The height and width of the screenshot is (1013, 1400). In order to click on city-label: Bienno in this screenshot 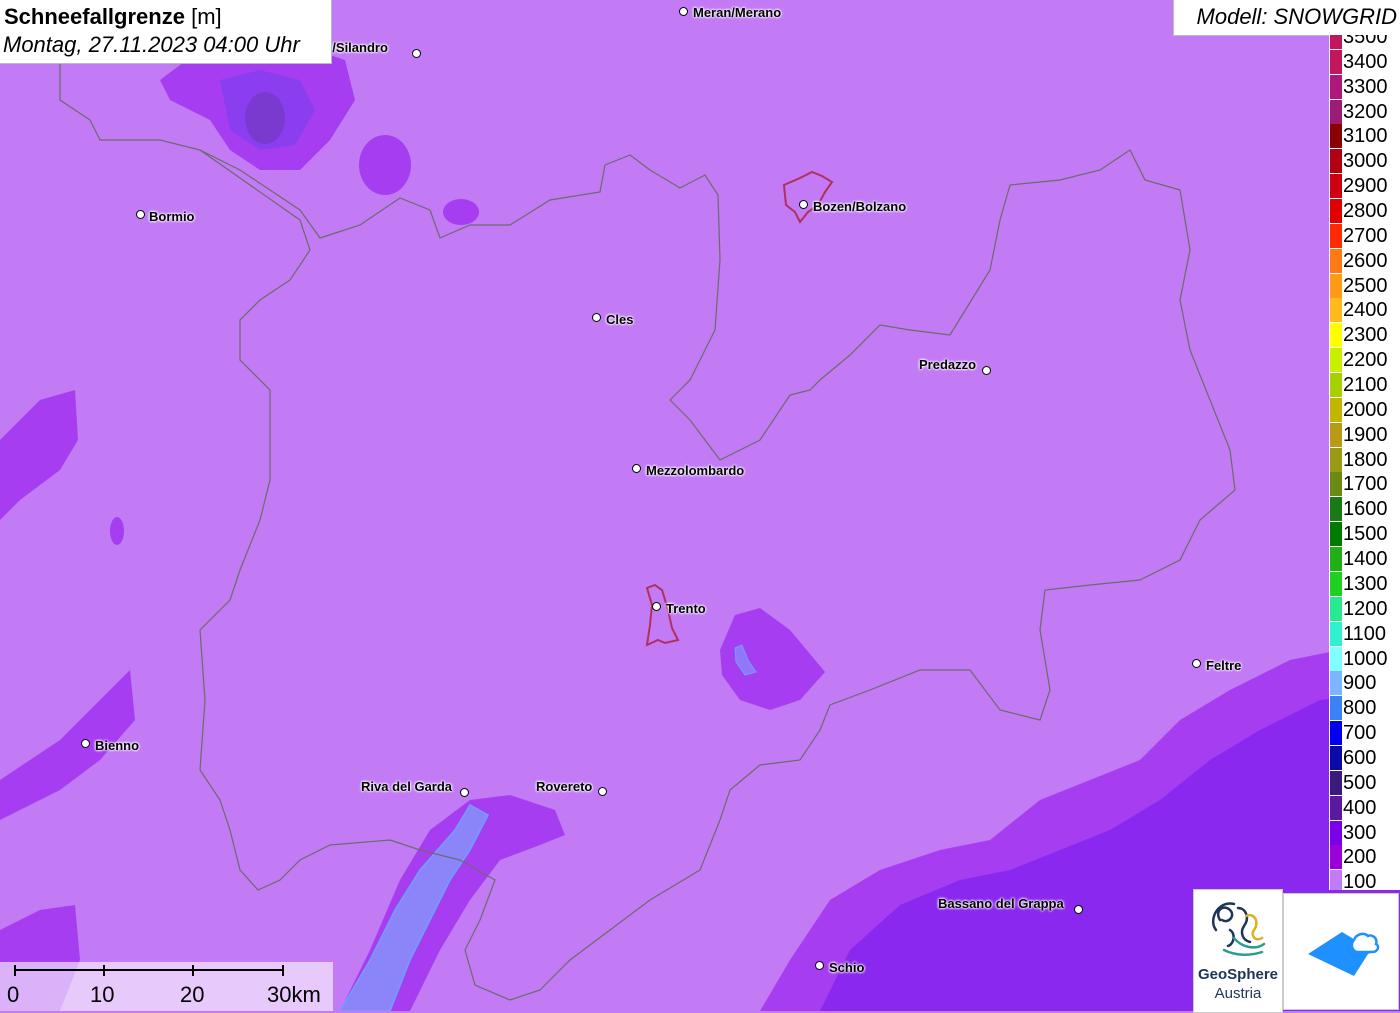, I will do `click(117, 745)`.